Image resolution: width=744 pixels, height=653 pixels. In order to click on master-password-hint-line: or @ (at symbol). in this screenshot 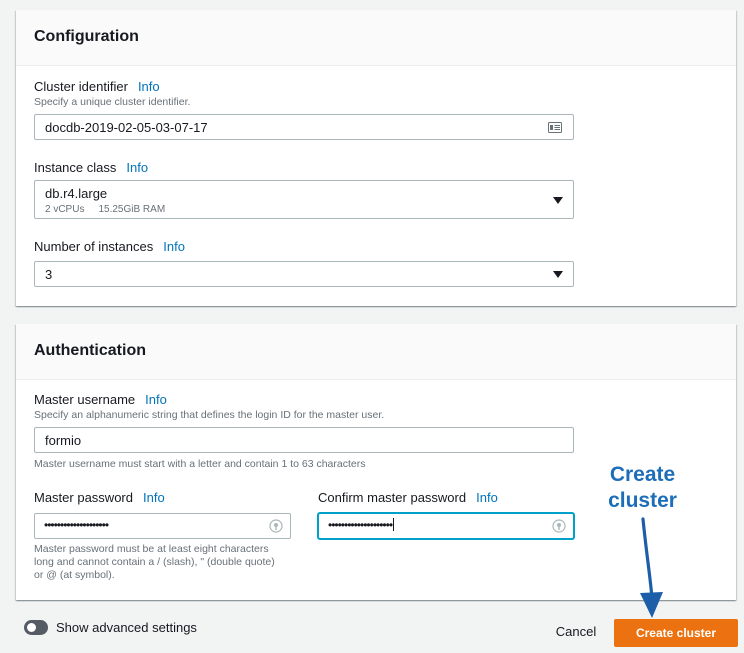, I will do `click(74, 575)`.